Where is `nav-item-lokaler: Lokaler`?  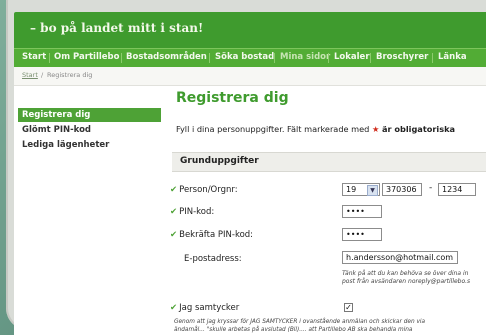 nav-item-lokaler: Lokaler is located at coordinates (352, 57).